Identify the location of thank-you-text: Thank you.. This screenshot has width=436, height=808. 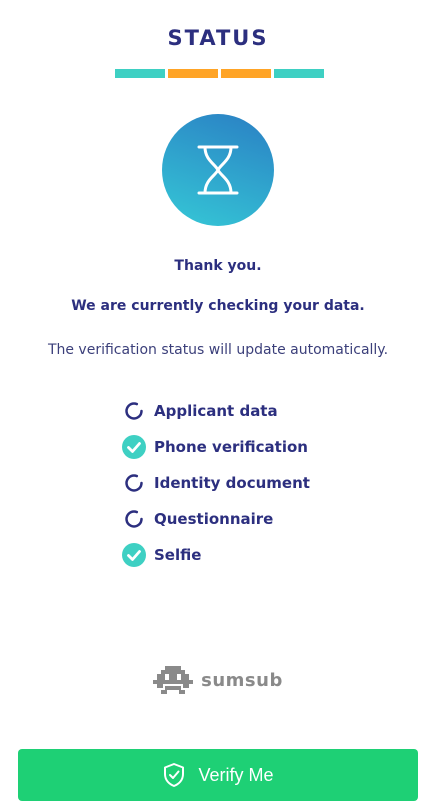
(218, 266).